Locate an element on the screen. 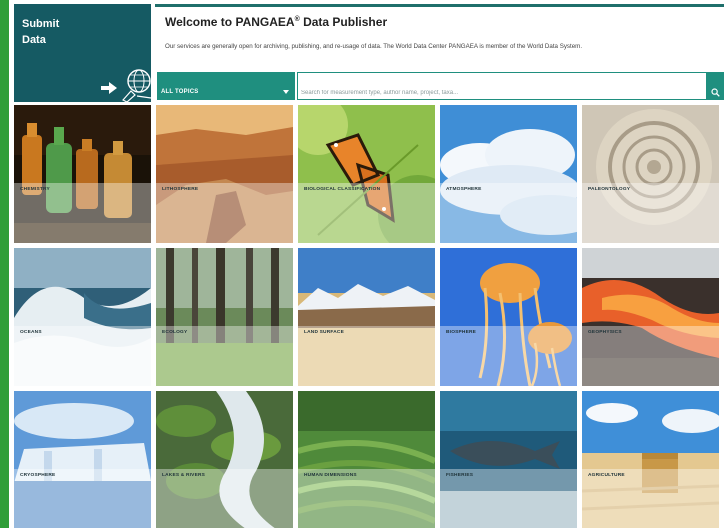  topic-name: AGRICULTURE is located at coordinates (606, 475).